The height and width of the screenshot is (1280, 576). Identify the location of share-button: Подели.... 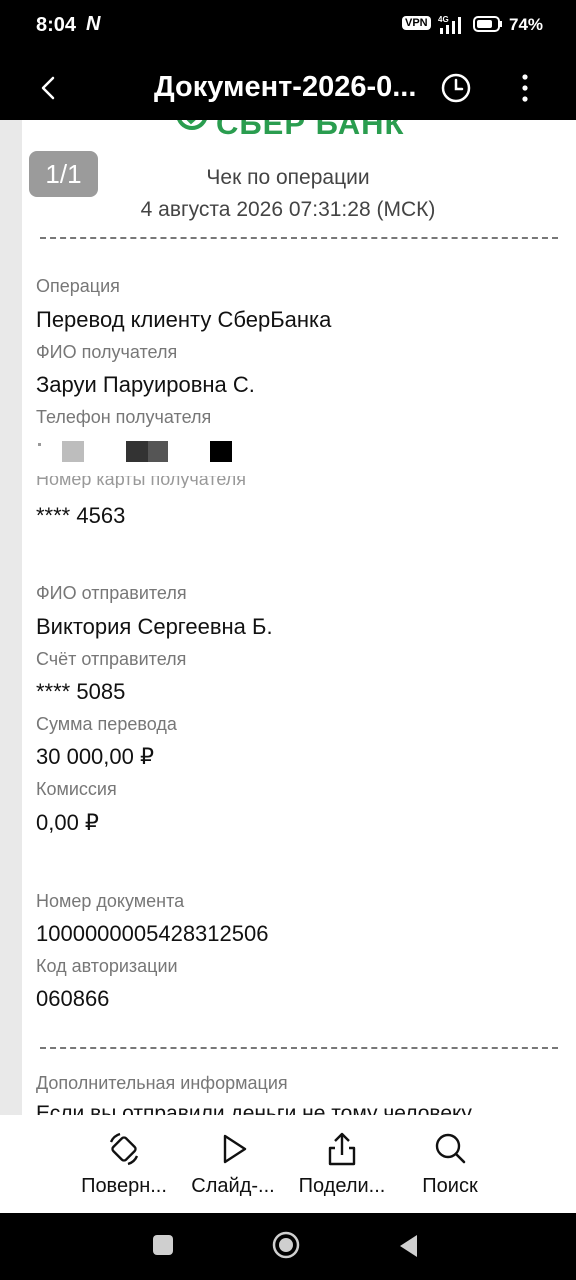
(342, 1164).